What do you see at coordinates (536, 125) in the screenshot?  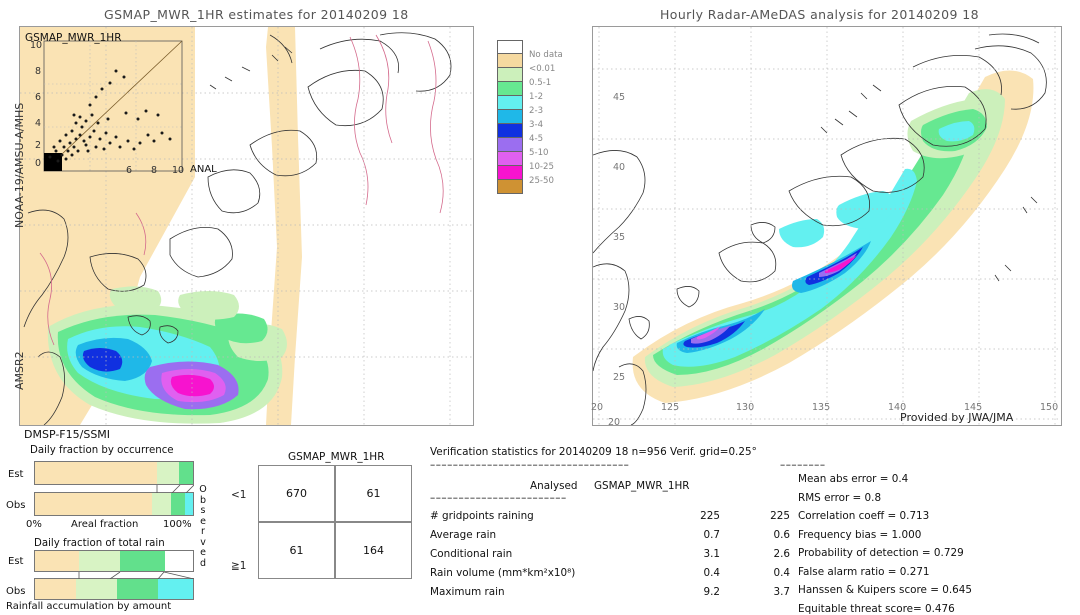 I see `colorbar-label-5: 3-4` at bounding box center [536, 125].